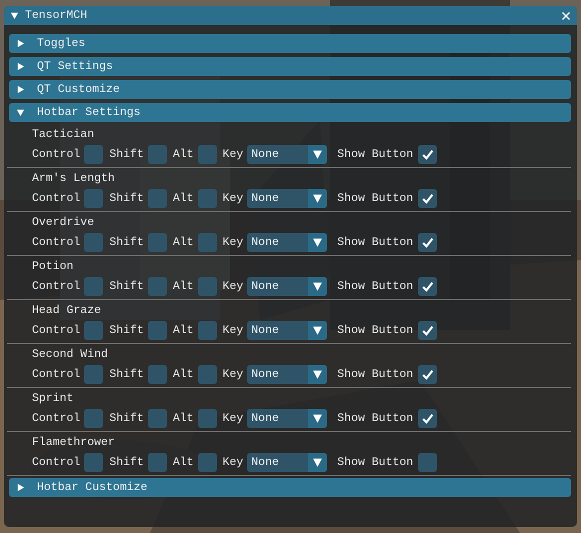 Image resolution: width=581 pixels, height=533 pixels. Describe the element at coordinates (290, 89) in the screenshot. I see `collapsing-header: QT Customize` at that location.